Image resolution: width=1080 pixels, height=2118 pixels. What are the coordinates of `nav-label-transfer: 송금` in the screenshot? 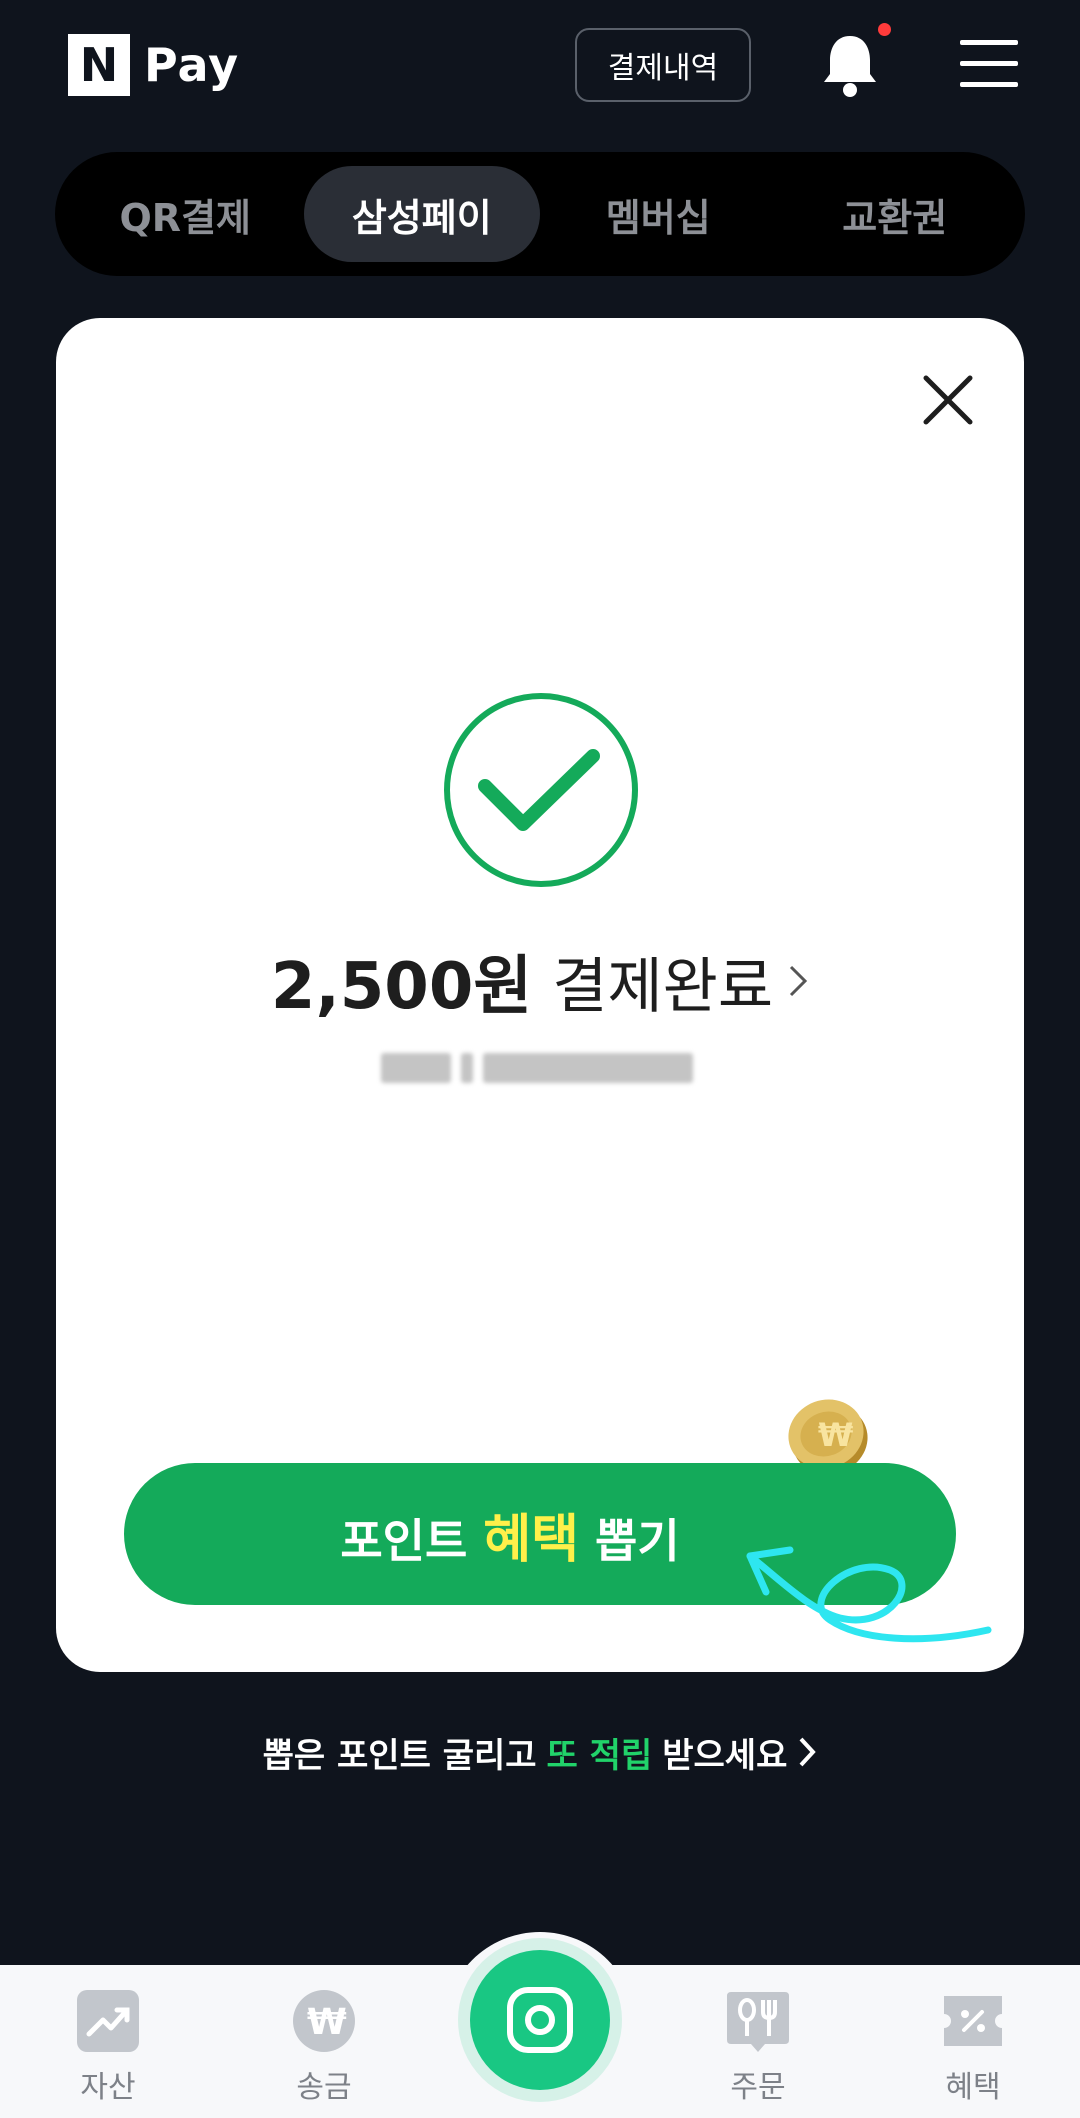 It's located at (324, 2087).